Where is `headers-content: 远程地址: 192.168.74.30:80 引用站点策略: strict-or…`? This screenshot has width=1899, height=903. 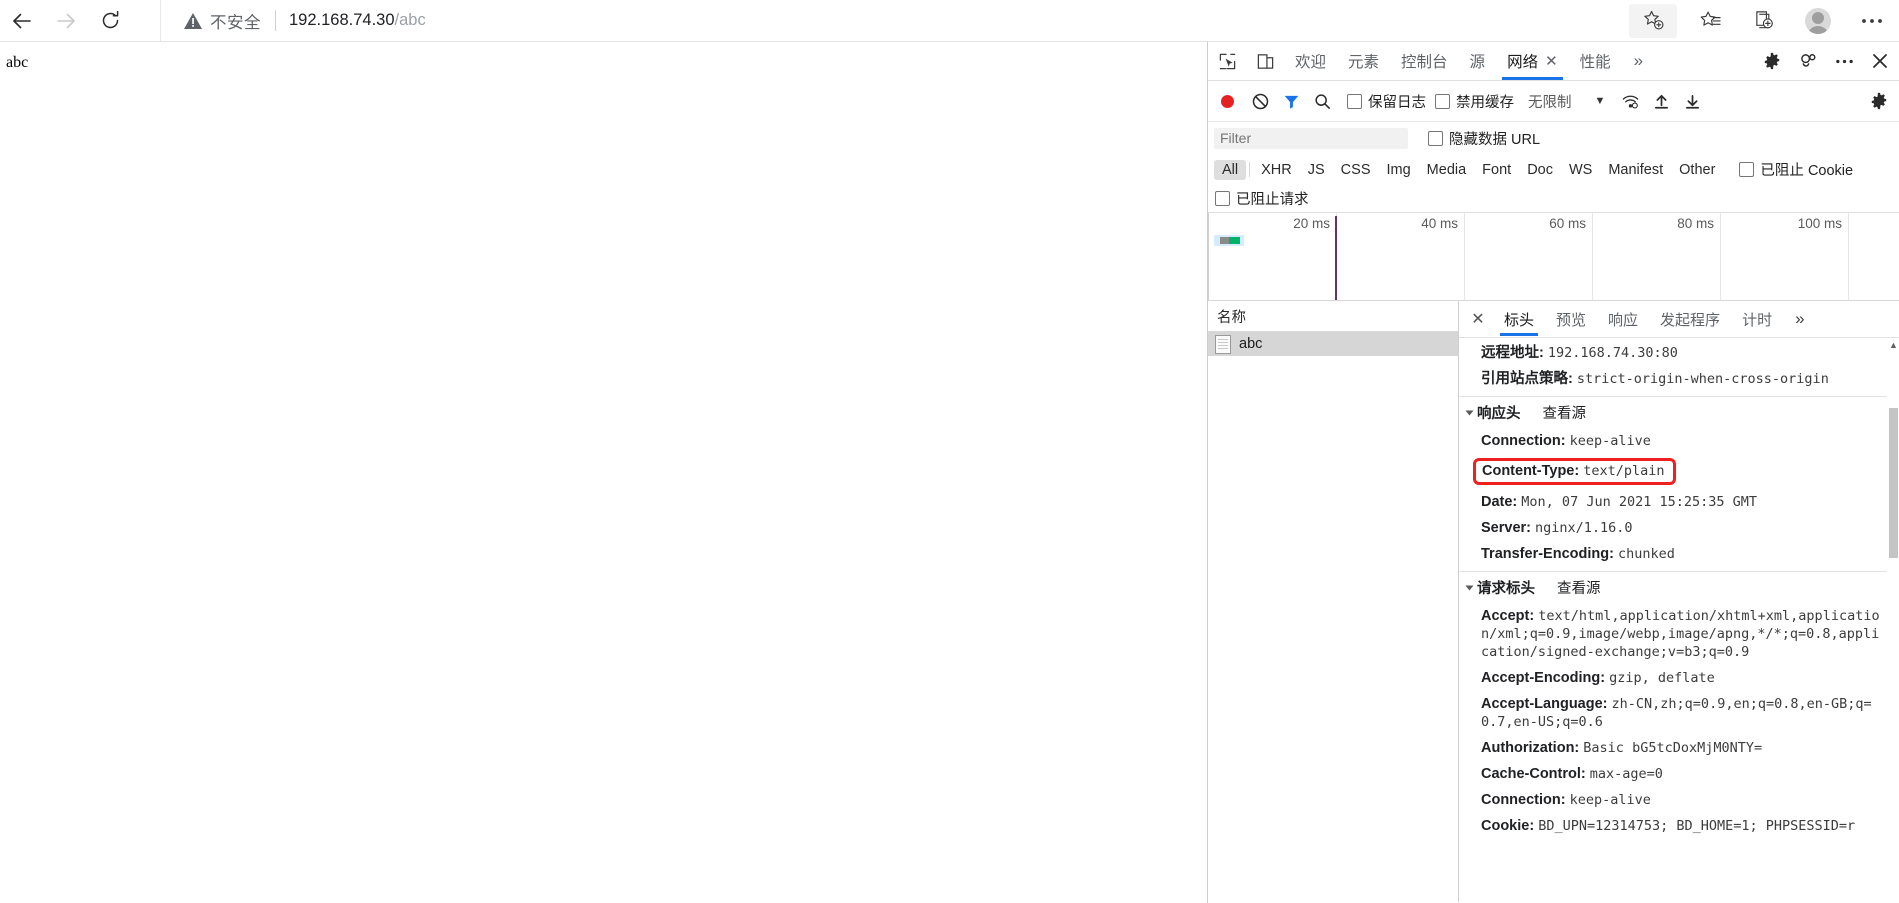 headers-content: 远程地址: 192.168.74.30:80 引用站点策略: strict-or… is located at coordinates (1679, 620).